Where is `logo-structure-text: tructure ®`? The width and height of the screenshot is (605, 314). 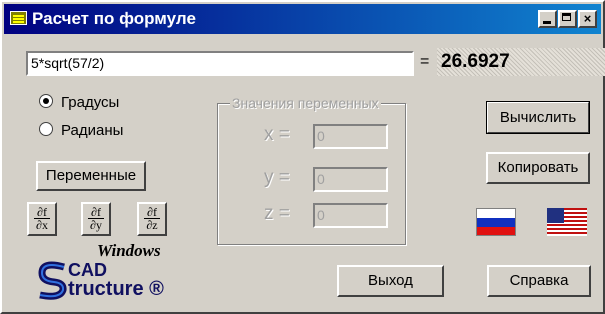 logo-structure-text: tructure ® is located at coordinates (116, 289).